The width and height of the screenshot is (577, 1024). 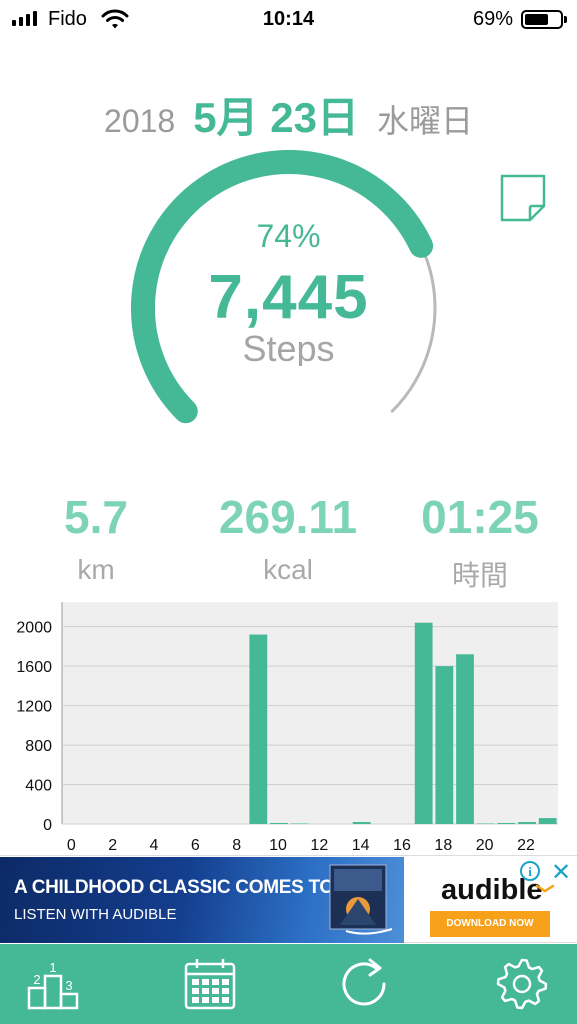 What do you see at coordinates (479, 575) in the screenshot?
I see `duration-unit: 時間` at bounding box center [479, 575].